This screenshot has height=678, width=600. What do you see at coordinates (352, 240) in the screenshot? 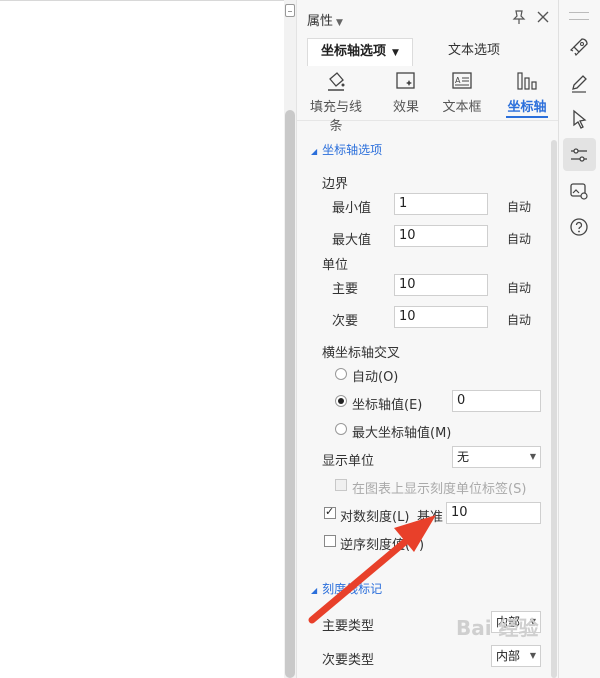
I see `max-label: 最大值` at bounding box center [352, 240].